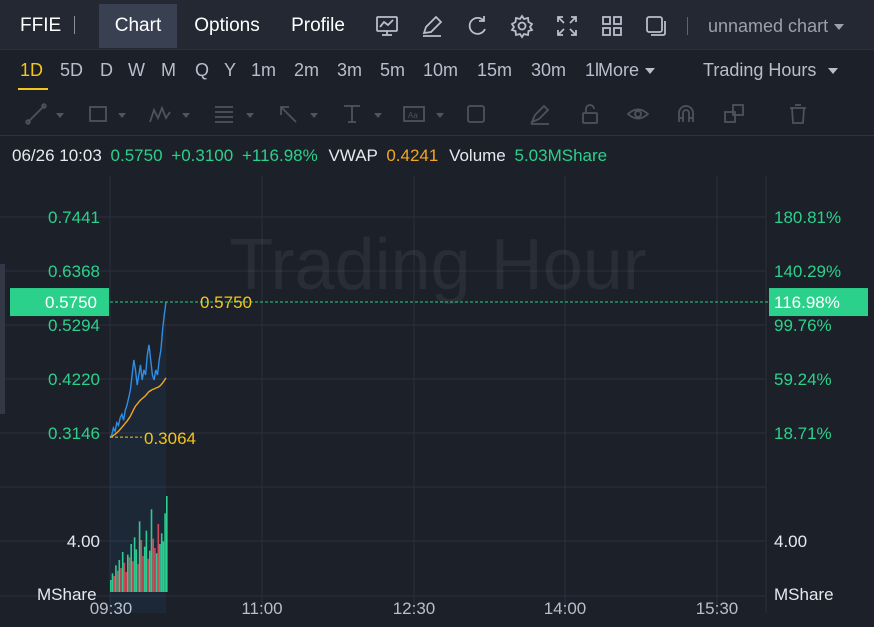 The width and height of the screenshot is (874, 627). I want to click on x-tick: 14:00, so click(565, 608).